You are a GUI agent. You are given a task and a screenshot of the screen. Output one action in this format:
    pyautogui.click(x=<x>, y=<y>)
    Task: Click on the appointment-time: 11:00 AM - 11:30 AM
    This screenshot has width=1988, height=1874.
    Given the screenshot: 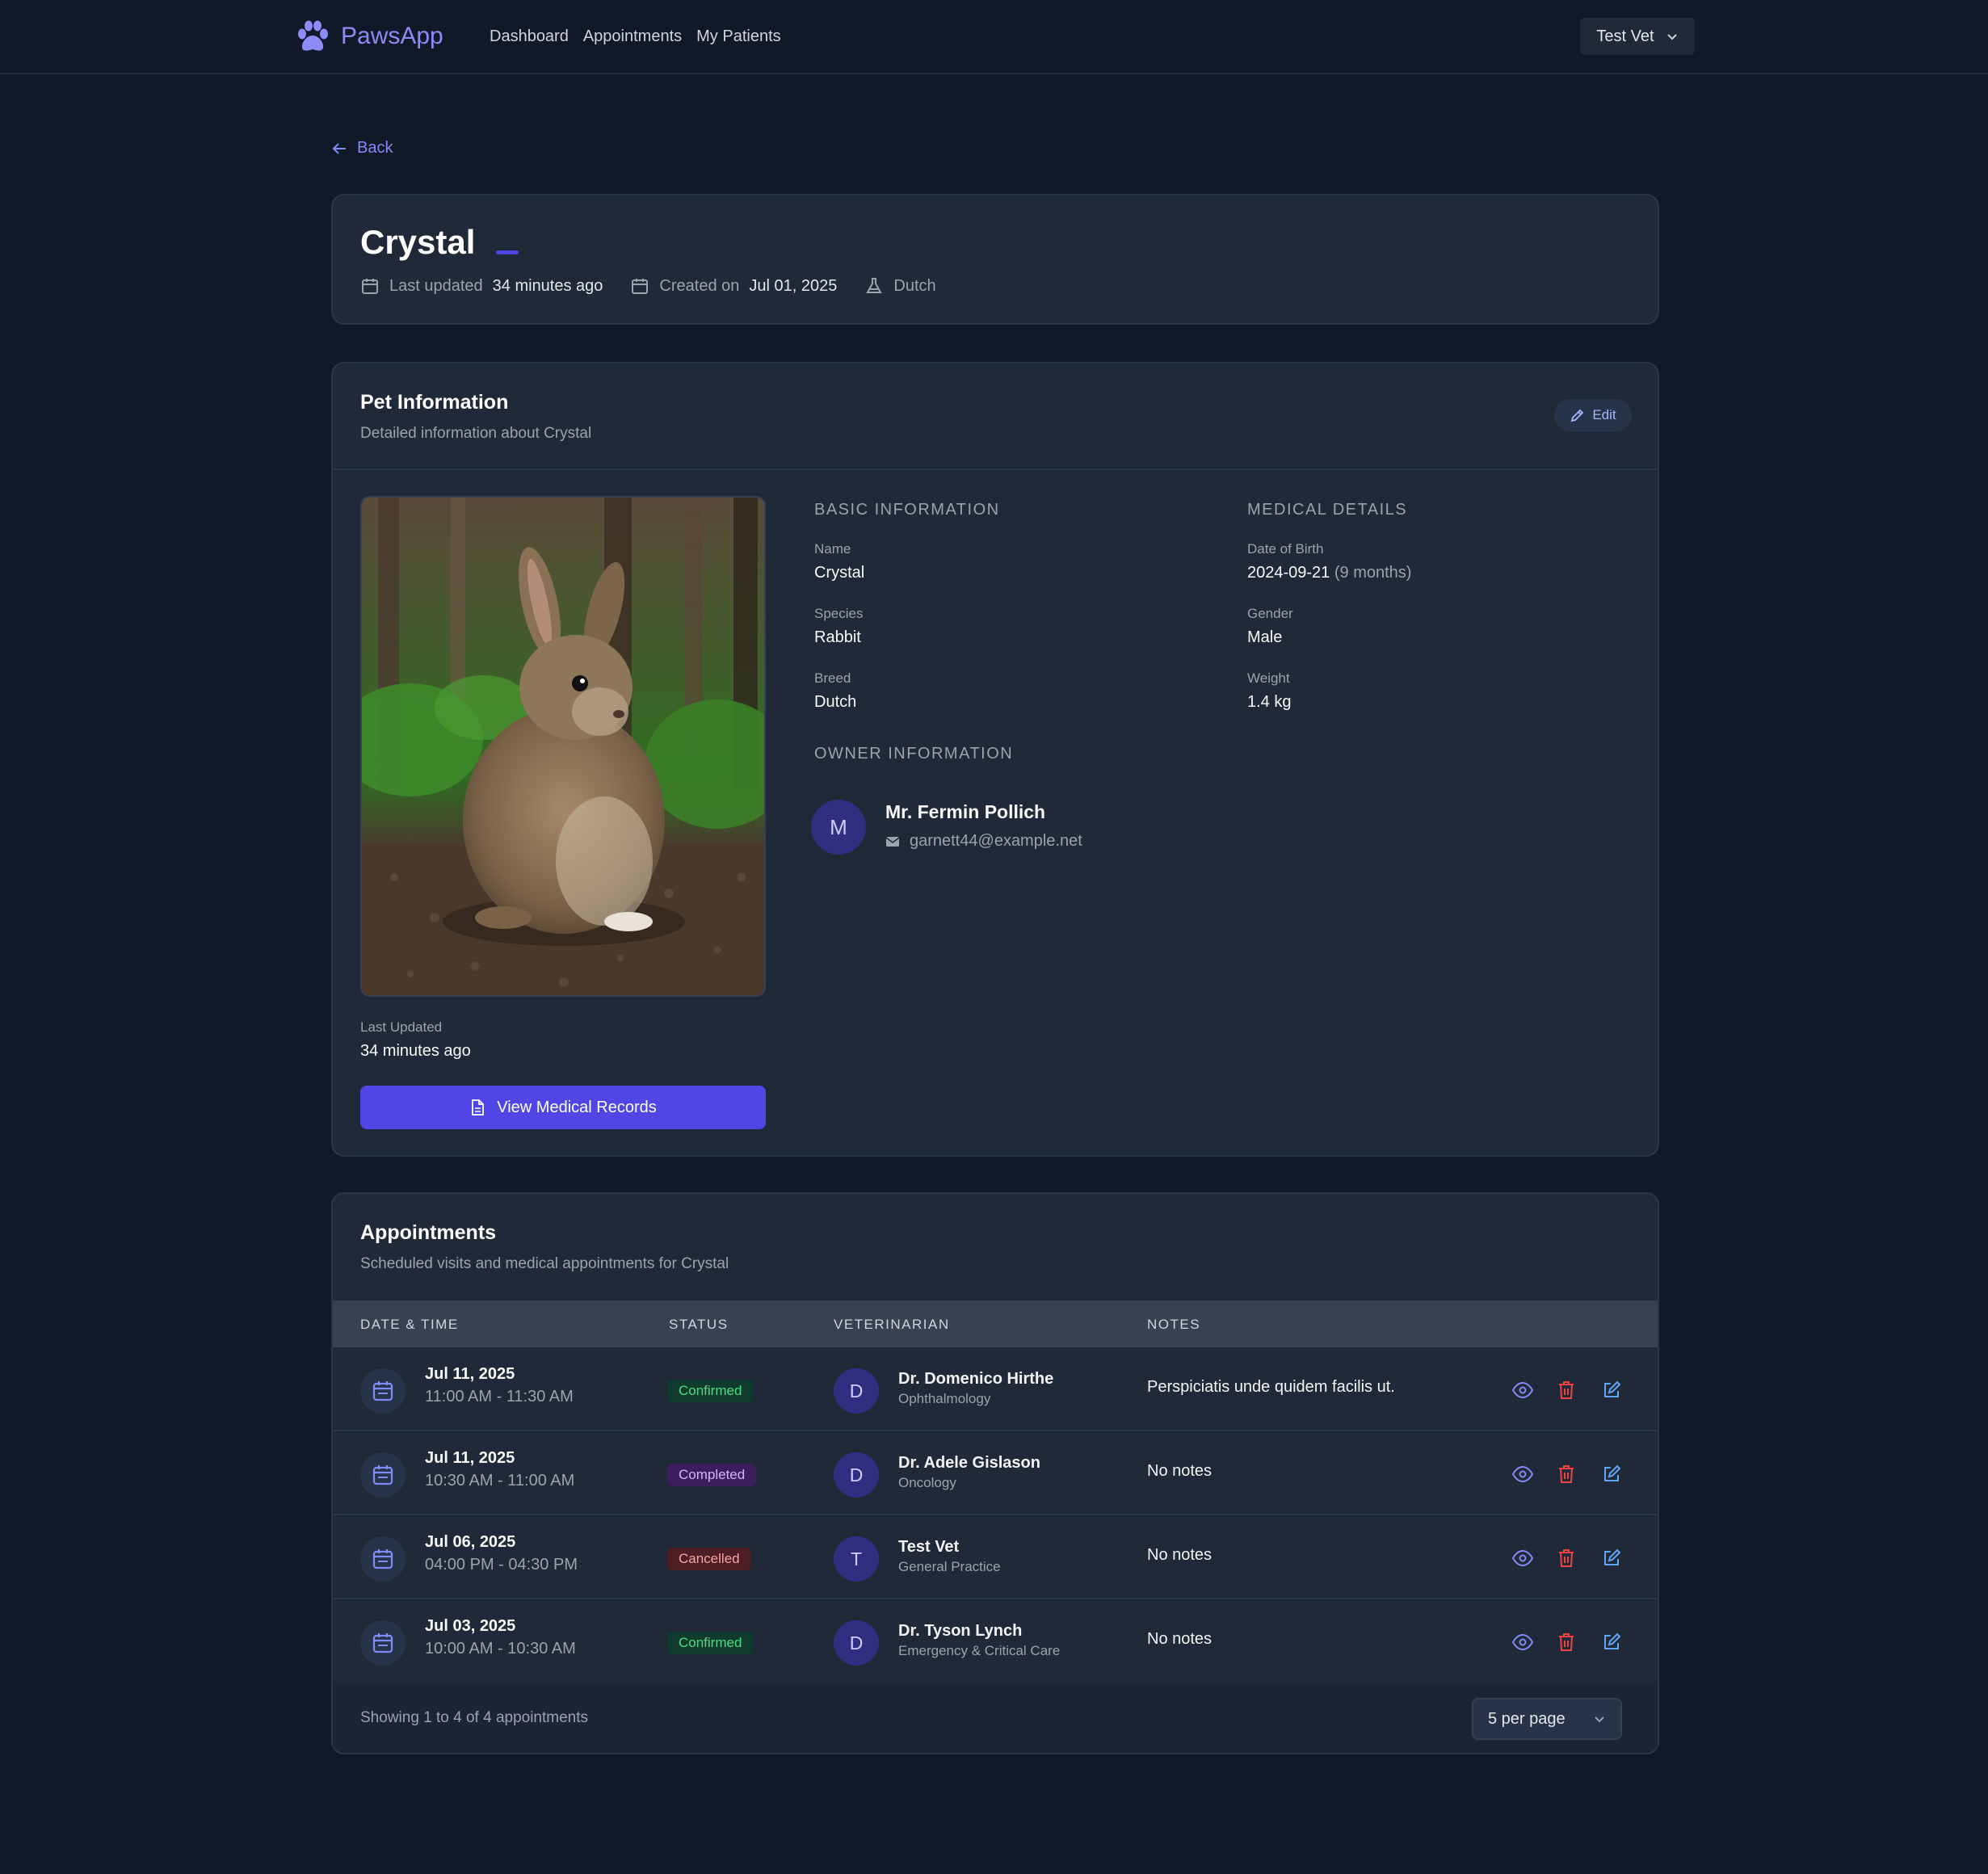 What is the action you would take?
    pyautogui.click(x=499, y=1397)
    